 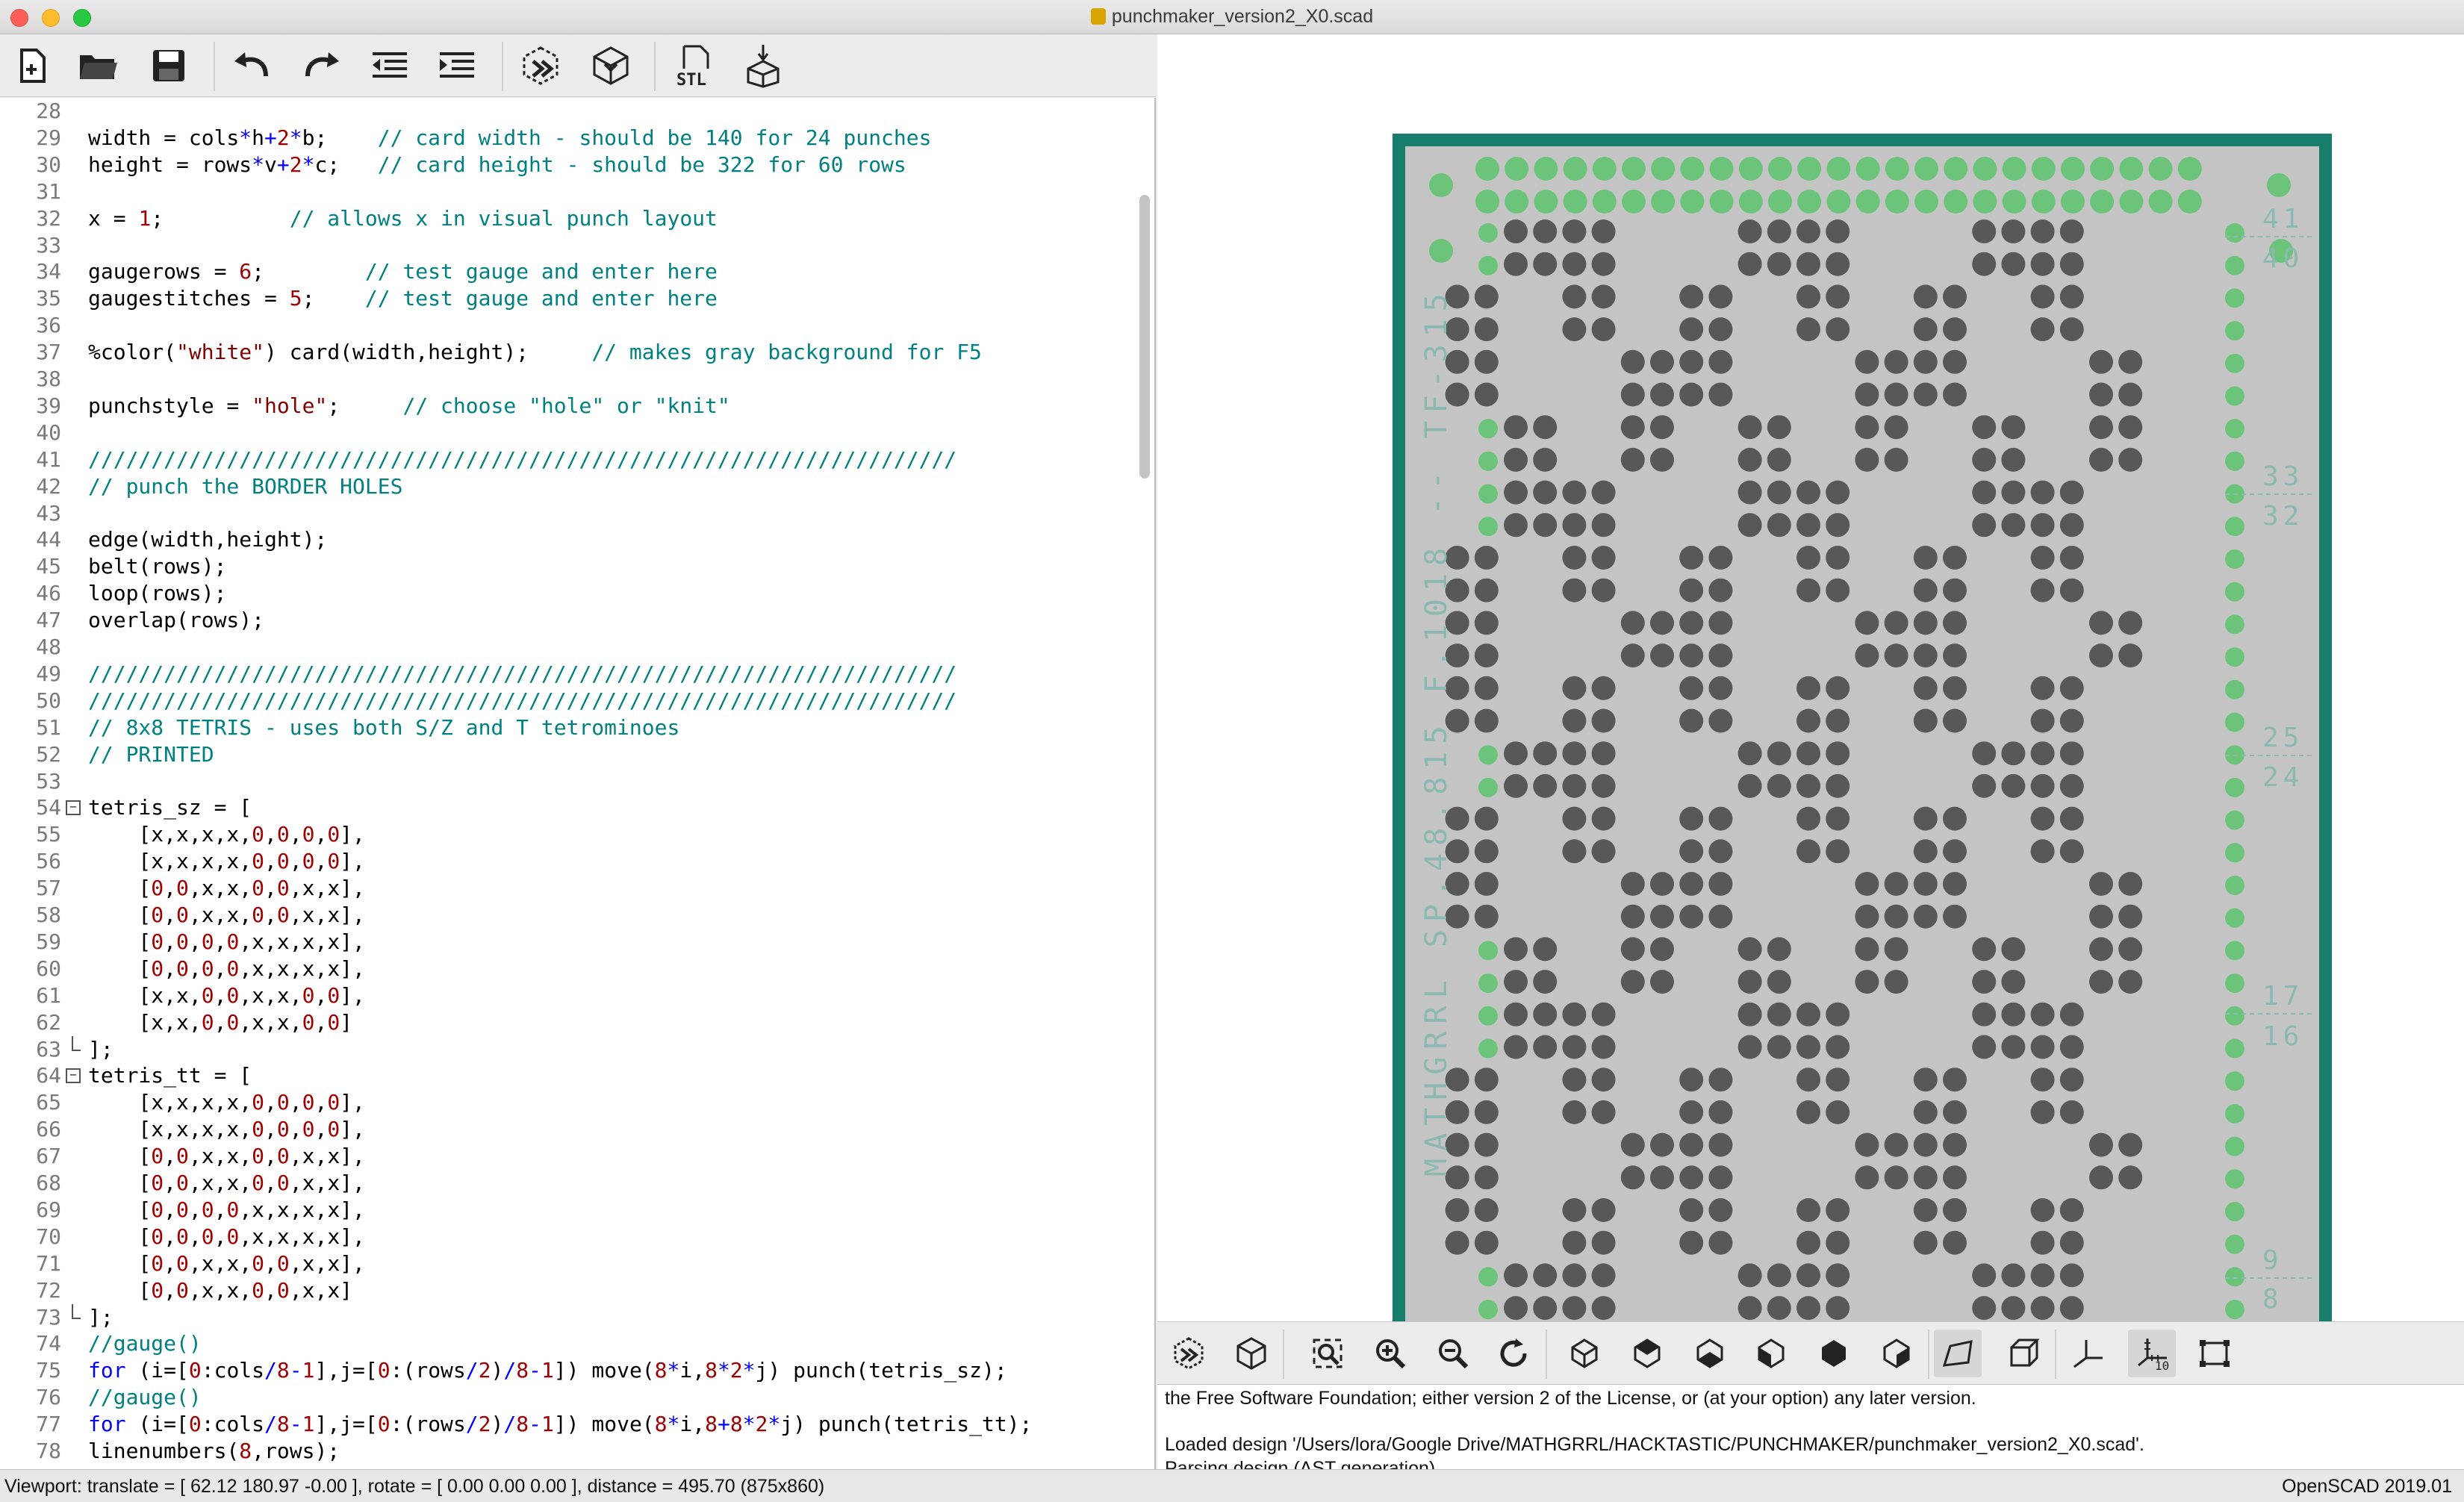 I want to click on line-number: 56, so click(x=48, y=861).